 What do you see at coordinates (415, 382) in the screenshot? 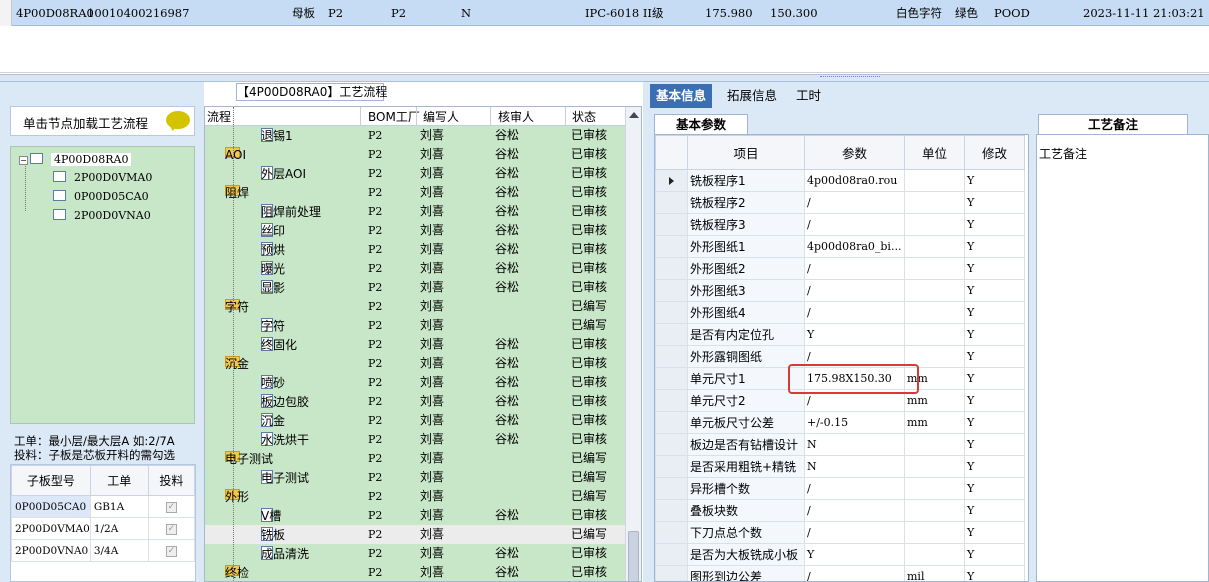
I see `flow-row: 喷砂 P2 刘喜 谷松 已审核` at bounding box center [415, 382].